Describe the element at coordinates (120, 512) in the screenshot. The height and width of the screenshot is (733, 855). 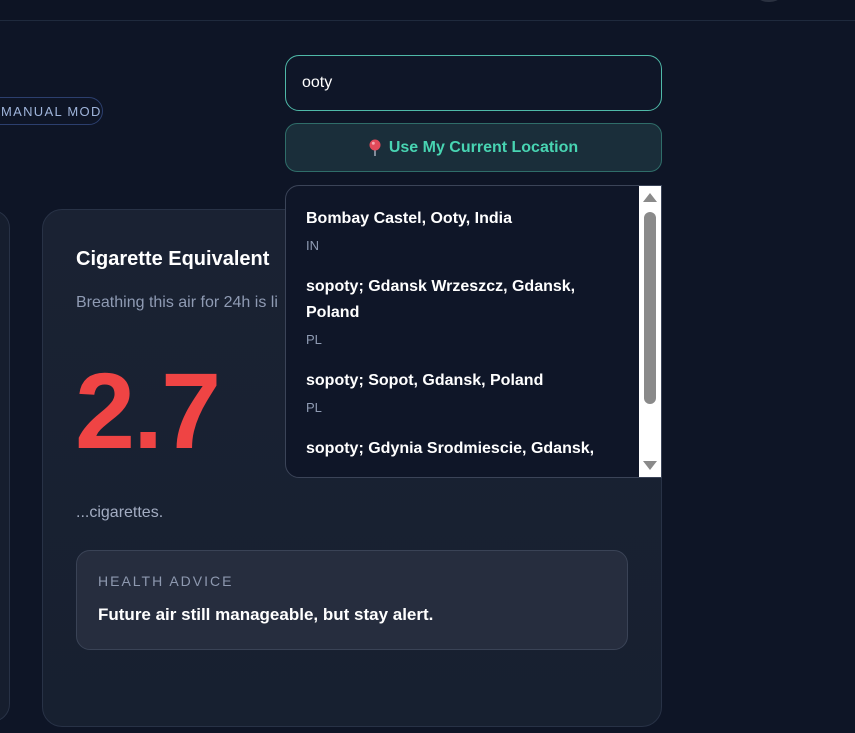
I see `unit-text: ...cigarettes.` at that location.